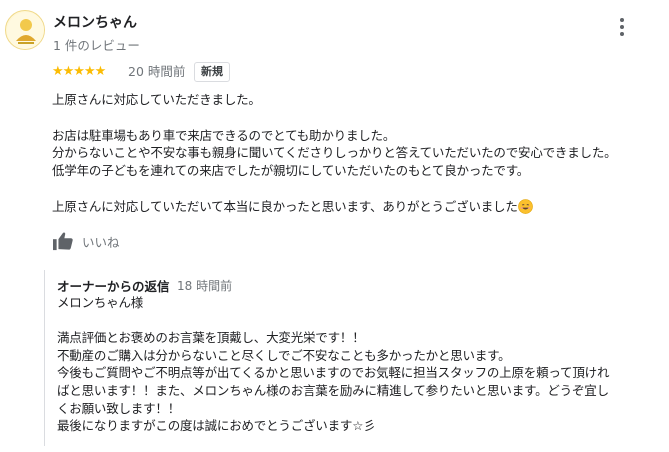  I want to click on owner-reply-time: 18 時間前, so click(205, 286).